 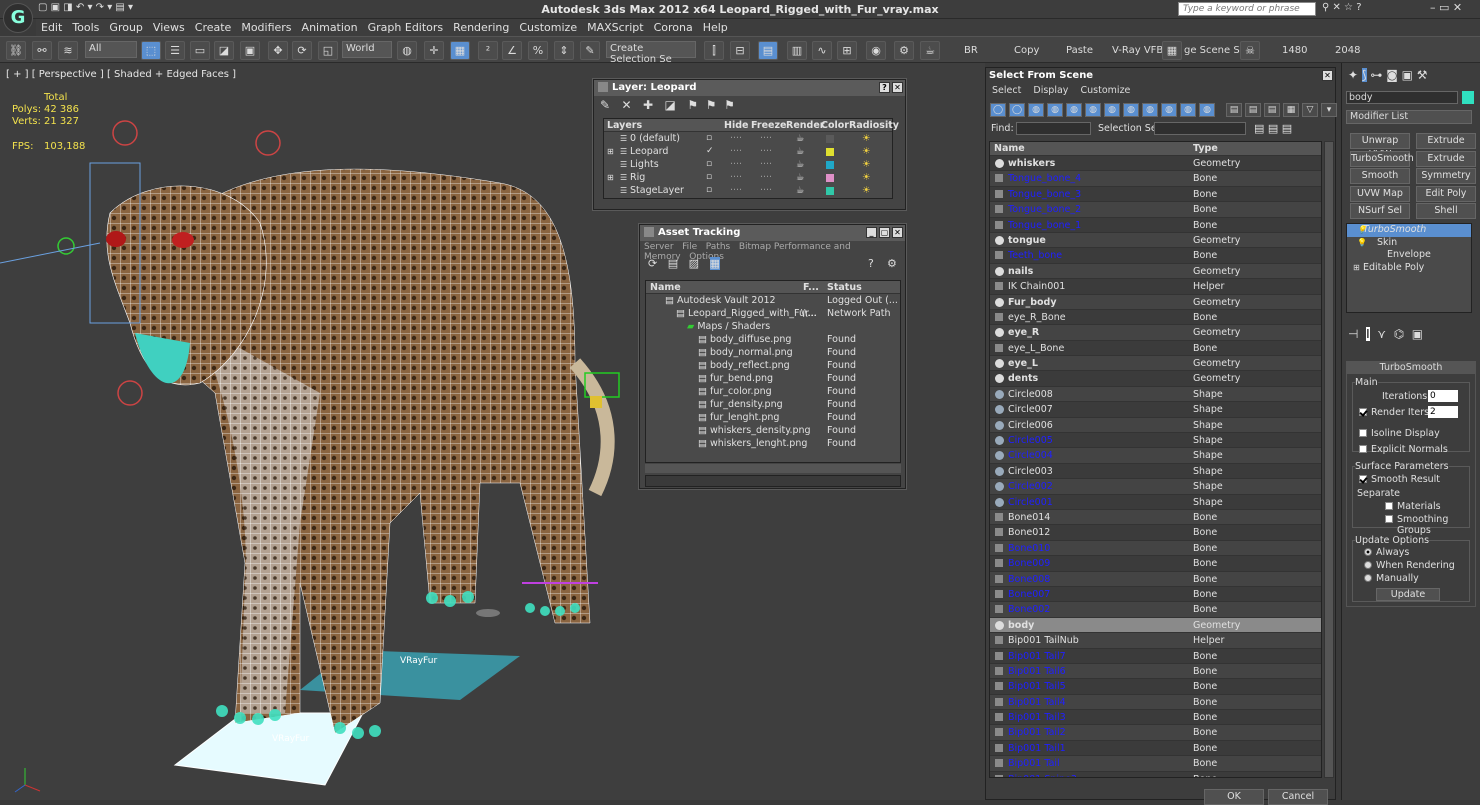 What do you see at coordinates (1411, 368) in the screenshot?
I see `rollout-title: TurboSmooth` at bounding box center [1411, 368].